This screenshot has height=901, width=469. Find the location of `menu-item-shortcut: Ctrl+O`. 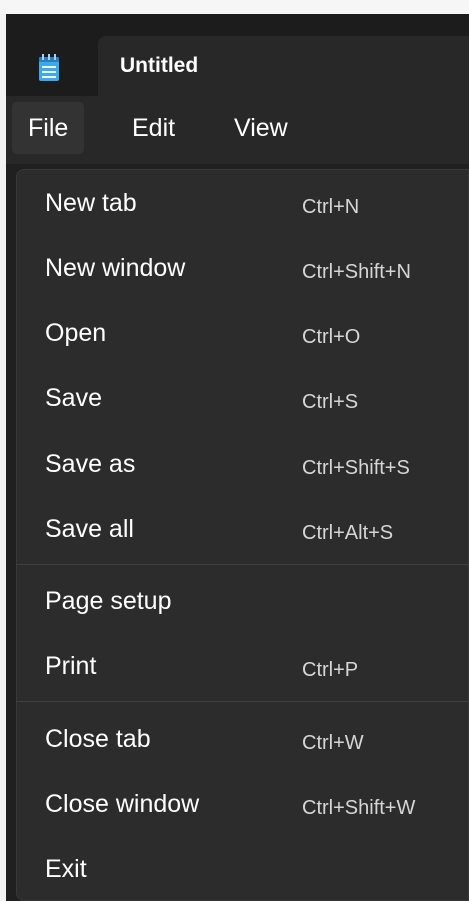

menu-item-shortcut: Ctrl+O is located at coordinates (331, 337).